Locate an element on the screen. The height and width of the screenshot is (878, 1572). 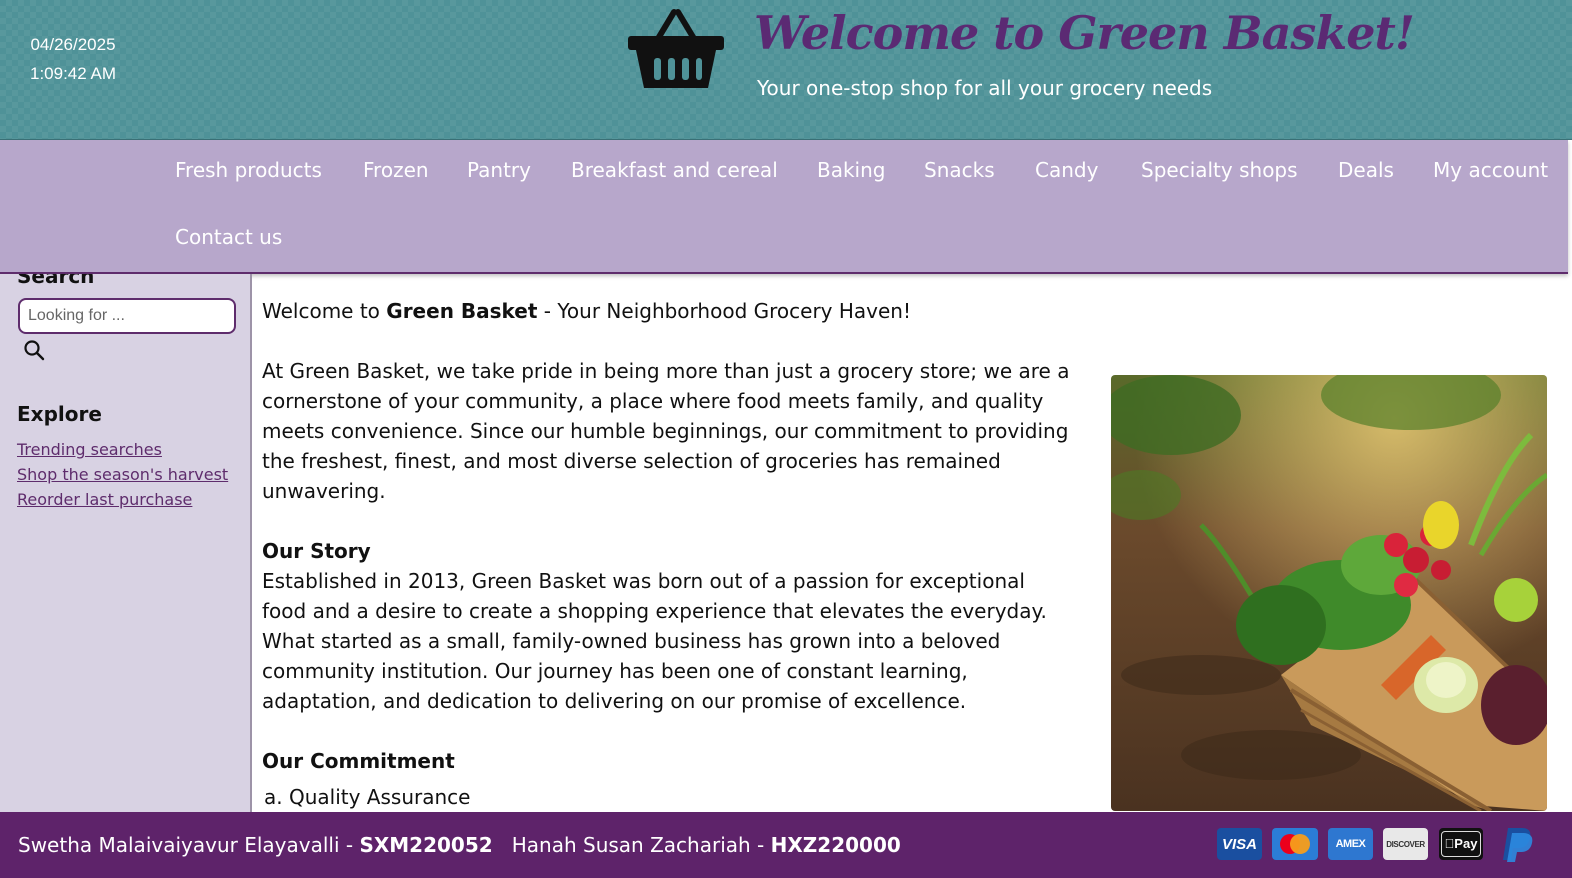
intro-prefix: Welcome to is located at coordinates (324, 311).